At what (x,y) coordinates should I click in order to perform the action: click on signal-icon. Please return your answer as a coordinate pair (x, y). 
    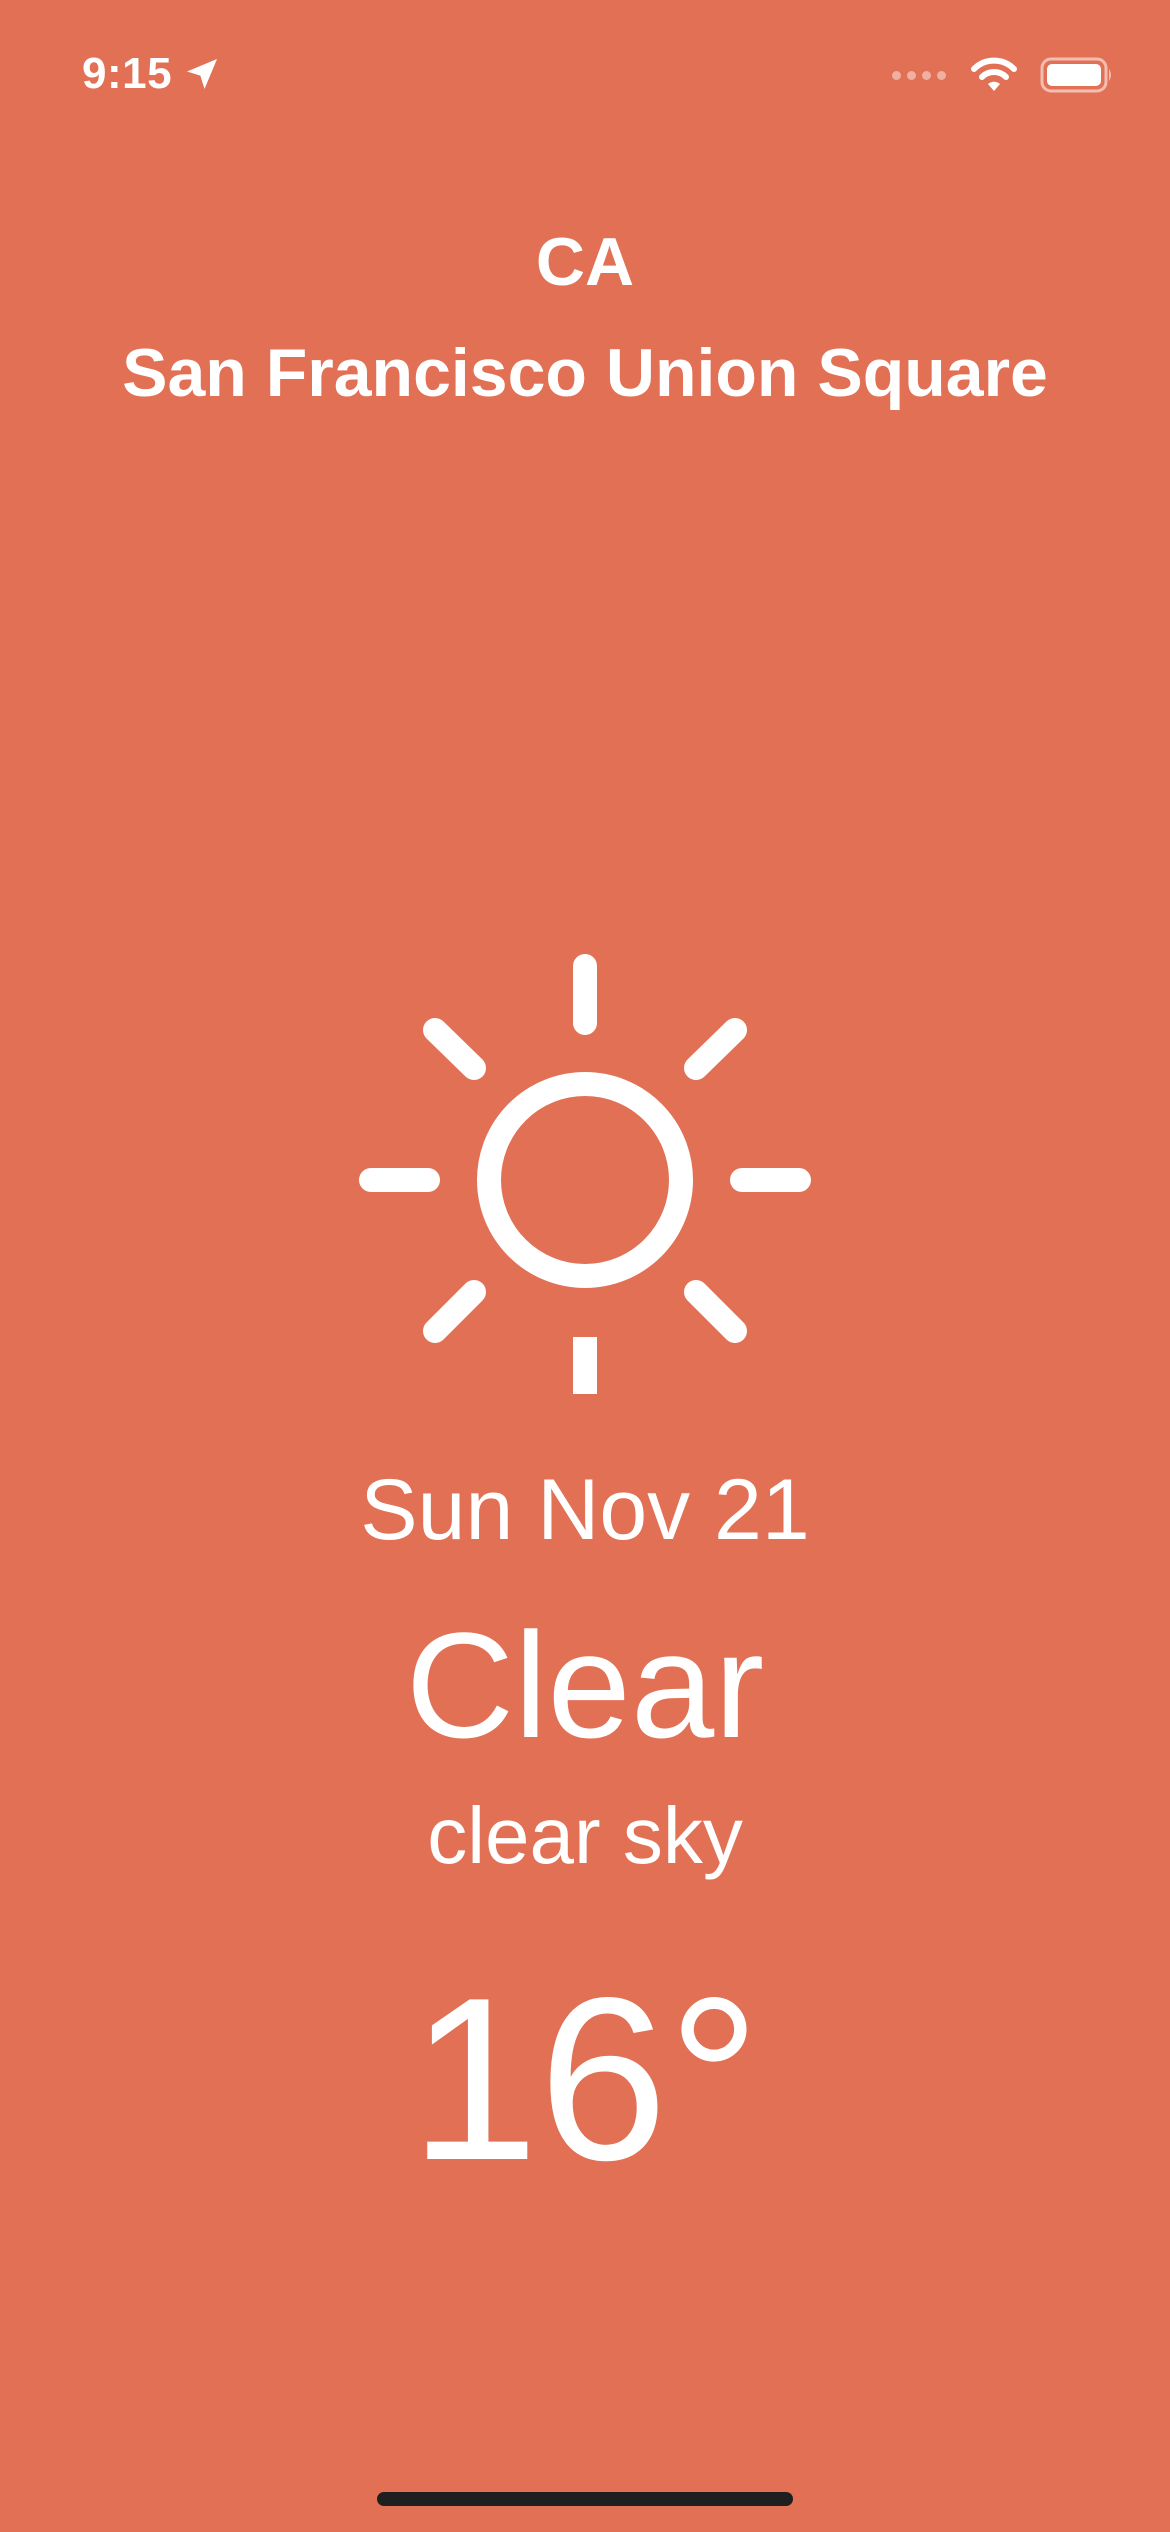
    Looking at the image, I should click on (919, 75).